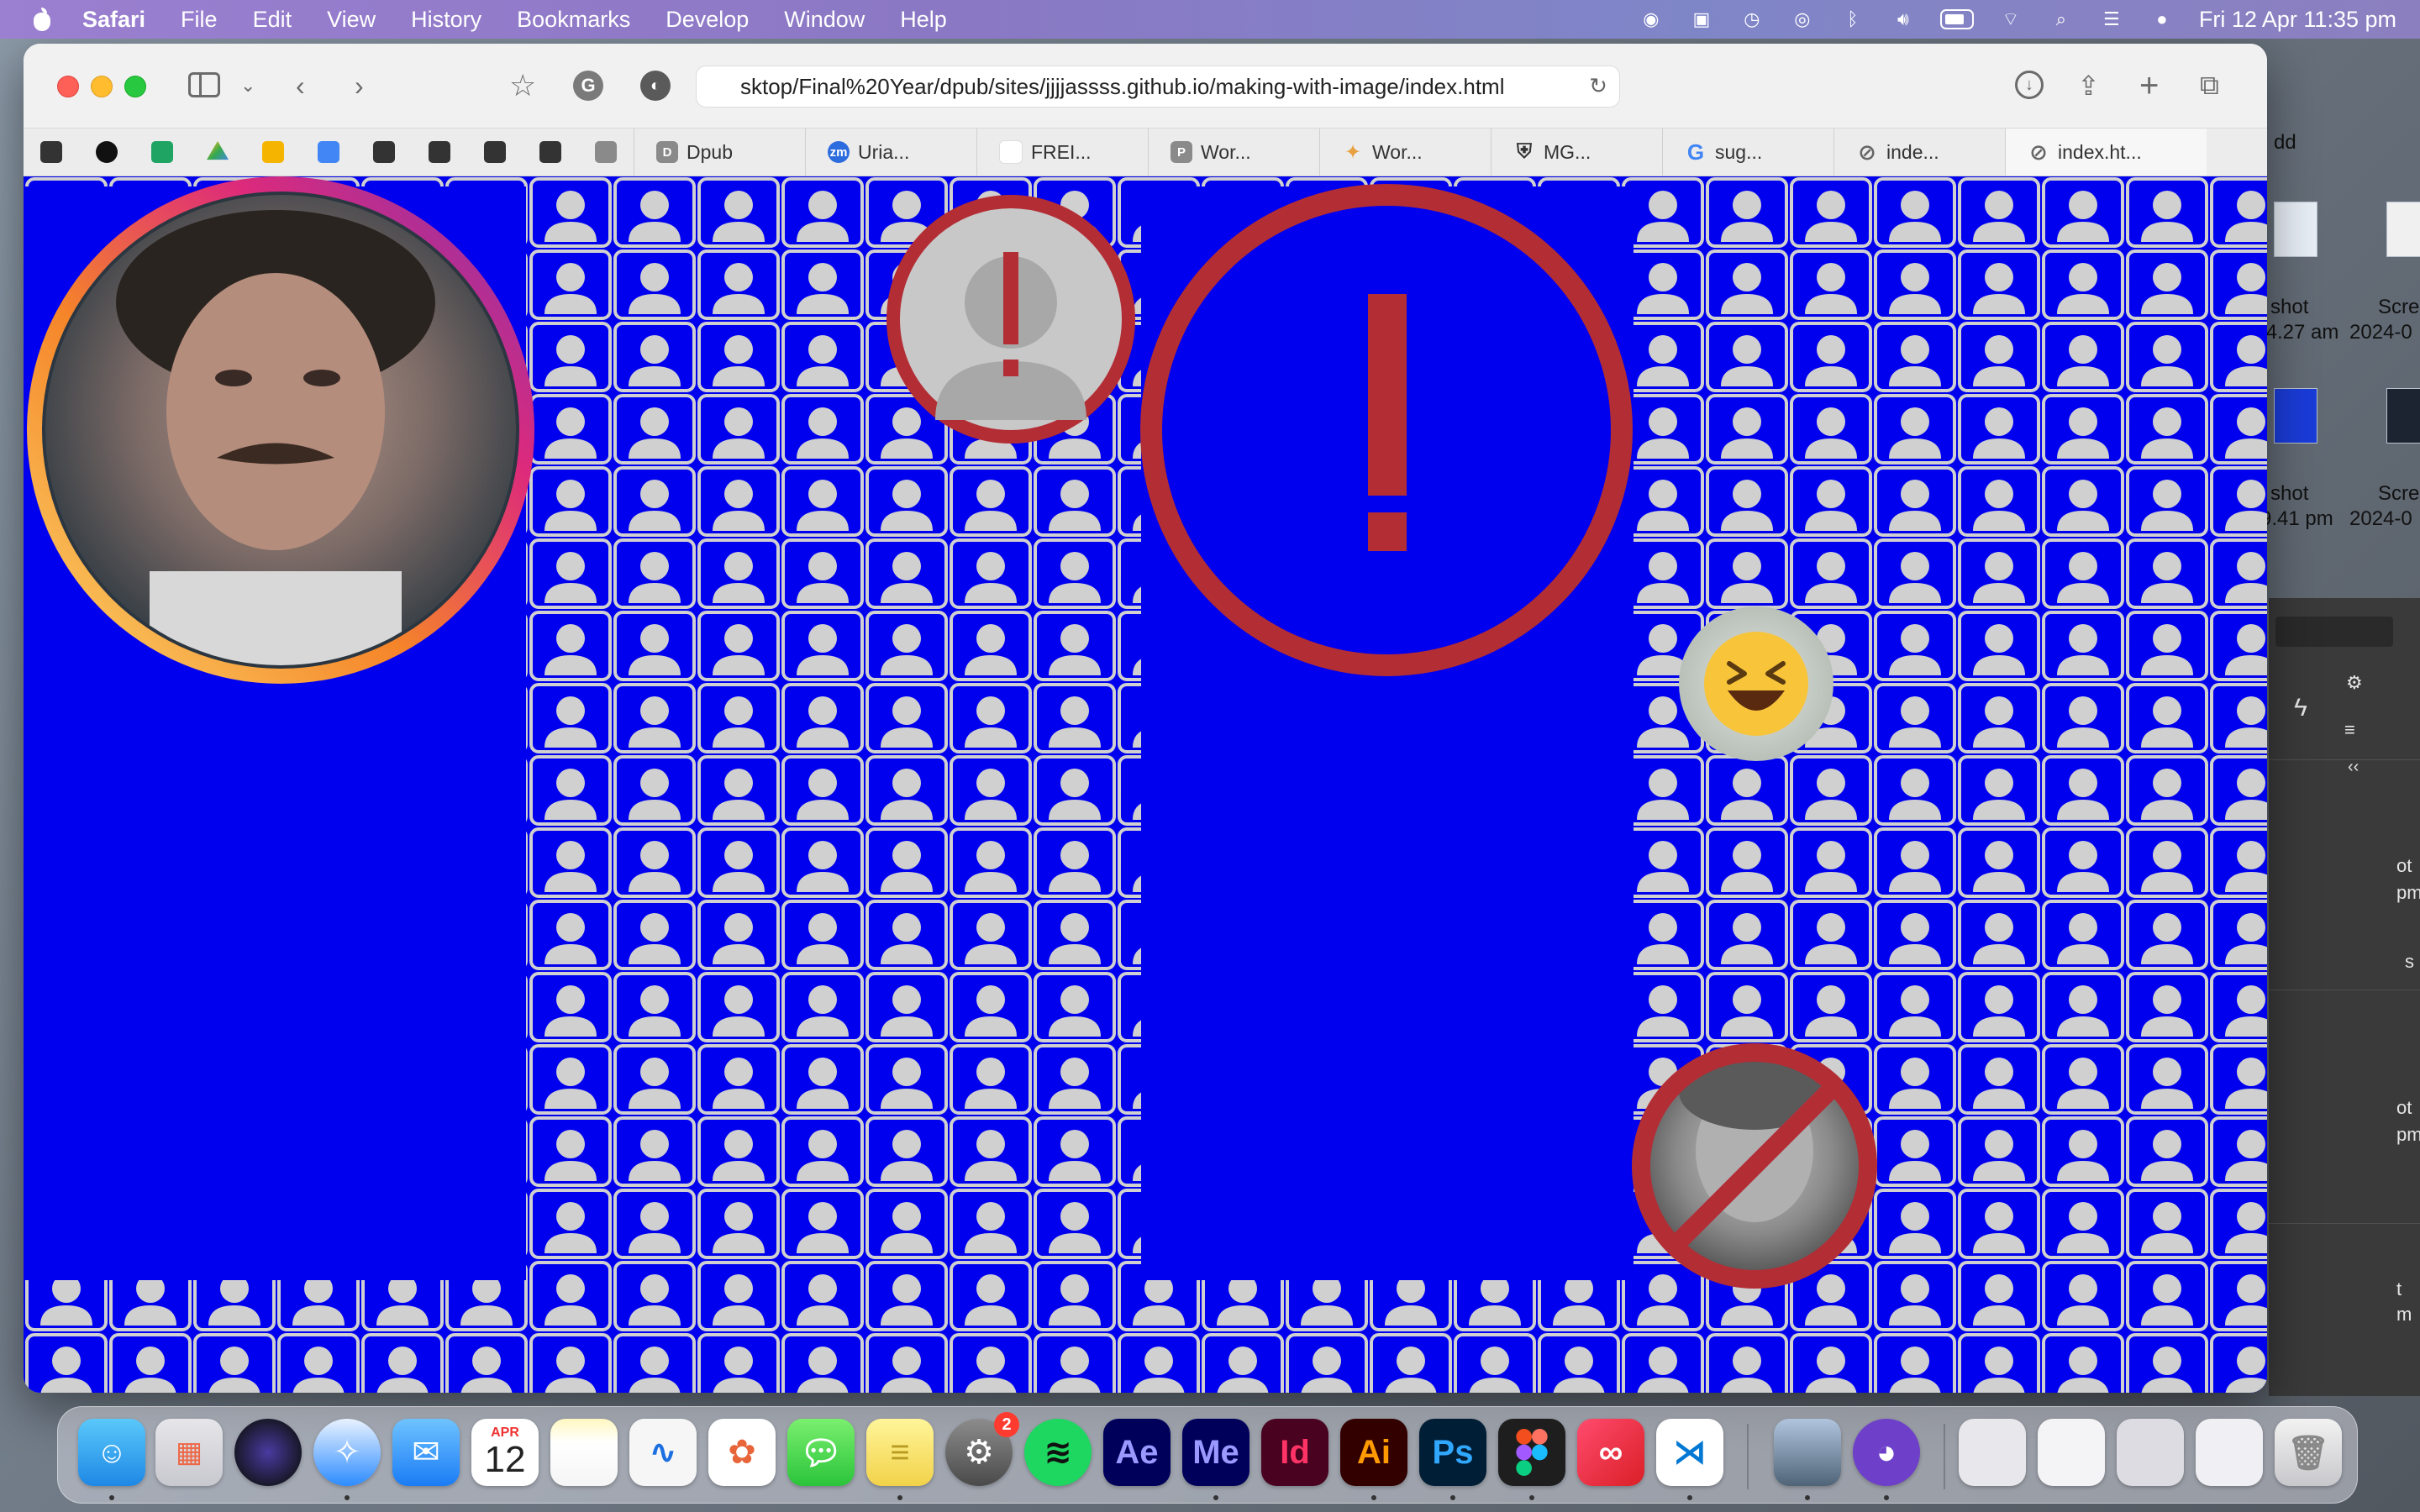 Image resolution: width=2420 pixels, height=1512 pixels. What do you see at coordinates (199, 20) in the screenshot?
I see `menu-file: File` at bounding box center [199, 20].